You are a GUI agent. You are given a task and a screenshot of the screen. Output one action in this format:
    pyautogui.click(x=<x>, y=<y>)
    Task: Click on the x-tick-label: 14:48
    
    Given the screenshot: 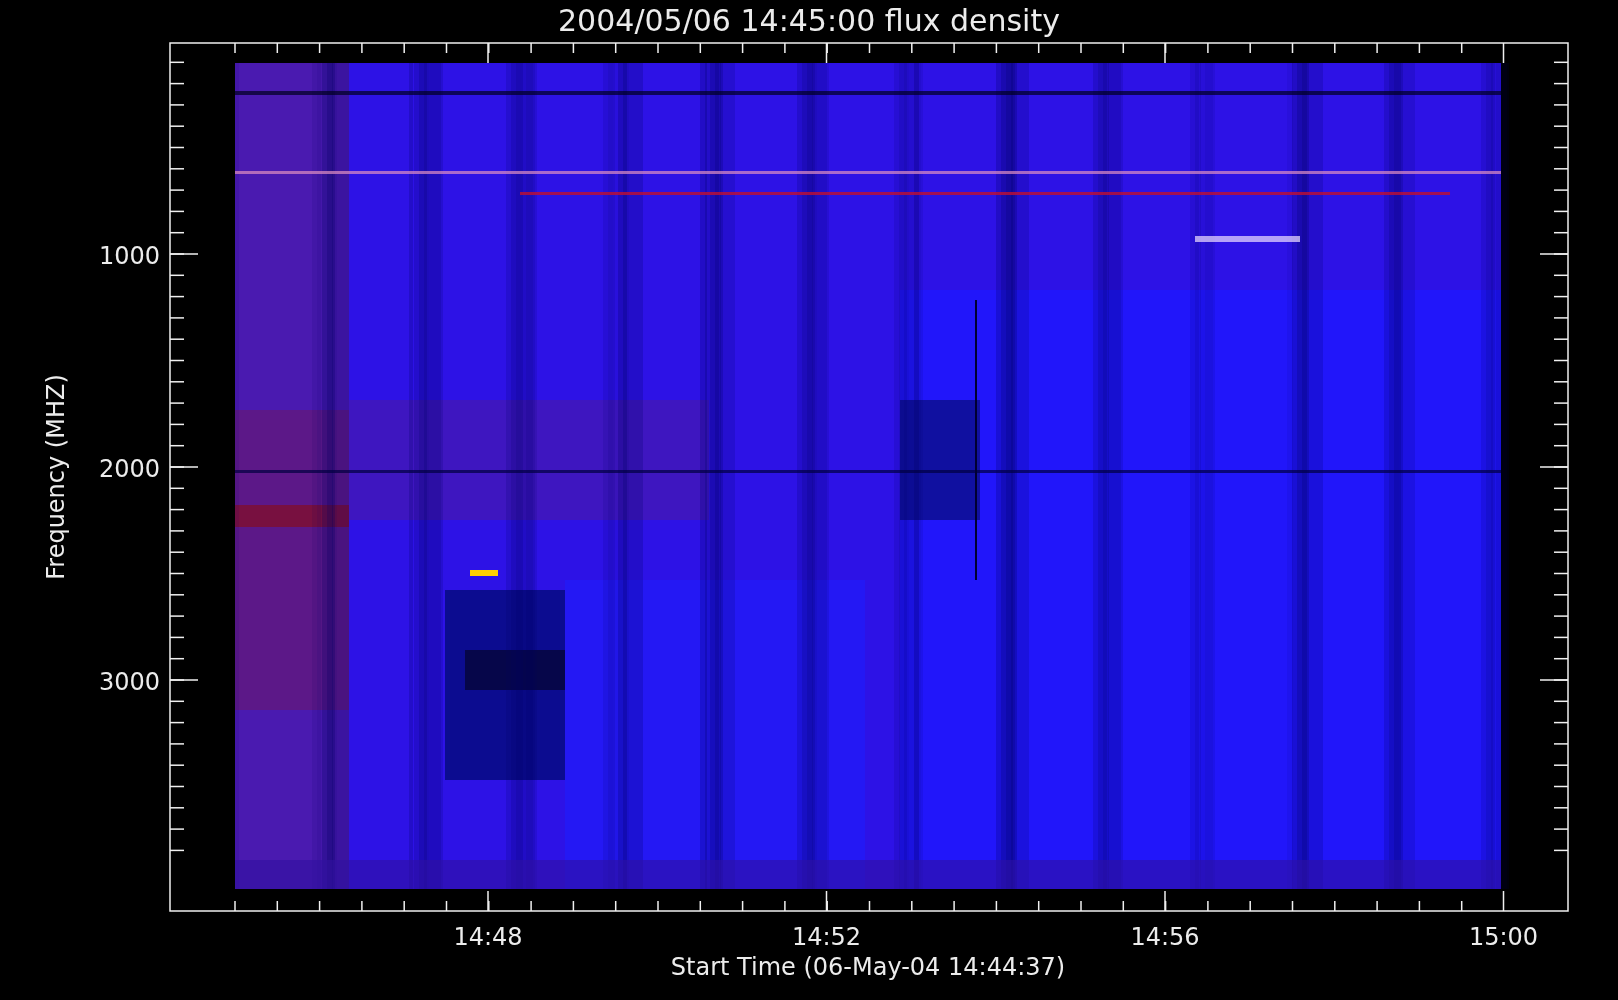 What is the action you would take?
    pyautogui.click(x=488, y=937)
    